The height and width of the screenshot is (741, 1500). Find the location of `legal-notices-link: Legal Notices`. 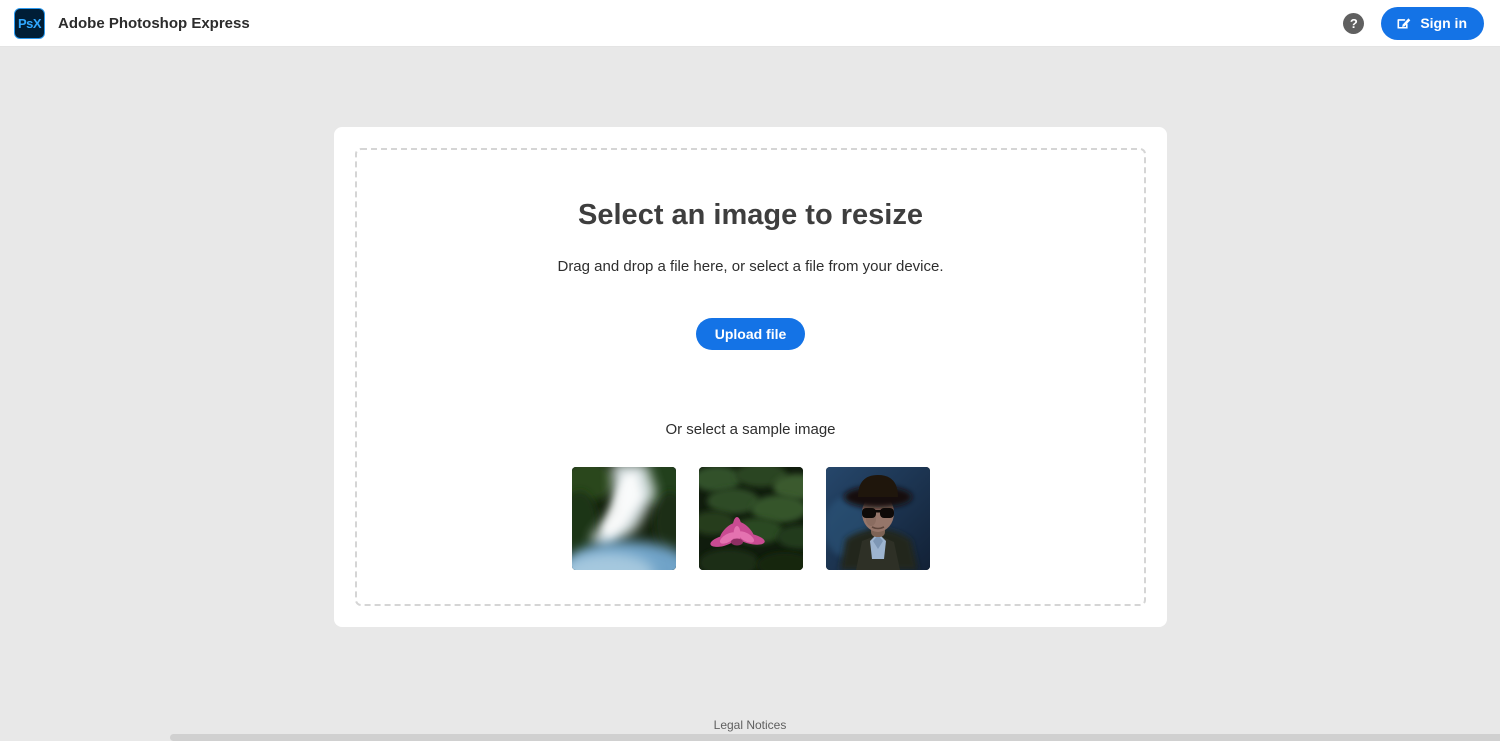

legal-notices-link: Legal Notices is located at coordinates (750, 725).